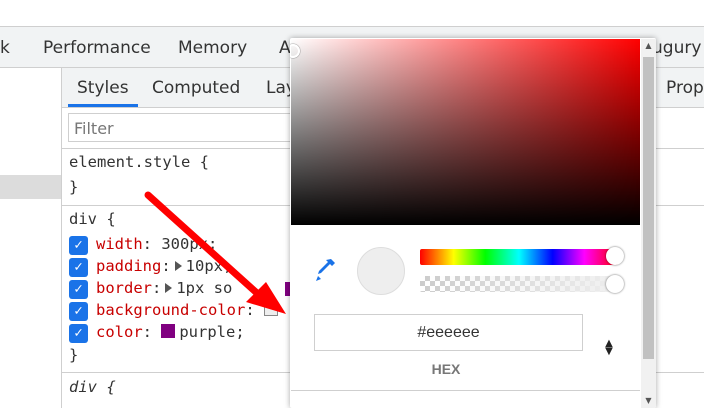 The image size is (704, 408). I want to click on selected-node-row, so click(30, 187).